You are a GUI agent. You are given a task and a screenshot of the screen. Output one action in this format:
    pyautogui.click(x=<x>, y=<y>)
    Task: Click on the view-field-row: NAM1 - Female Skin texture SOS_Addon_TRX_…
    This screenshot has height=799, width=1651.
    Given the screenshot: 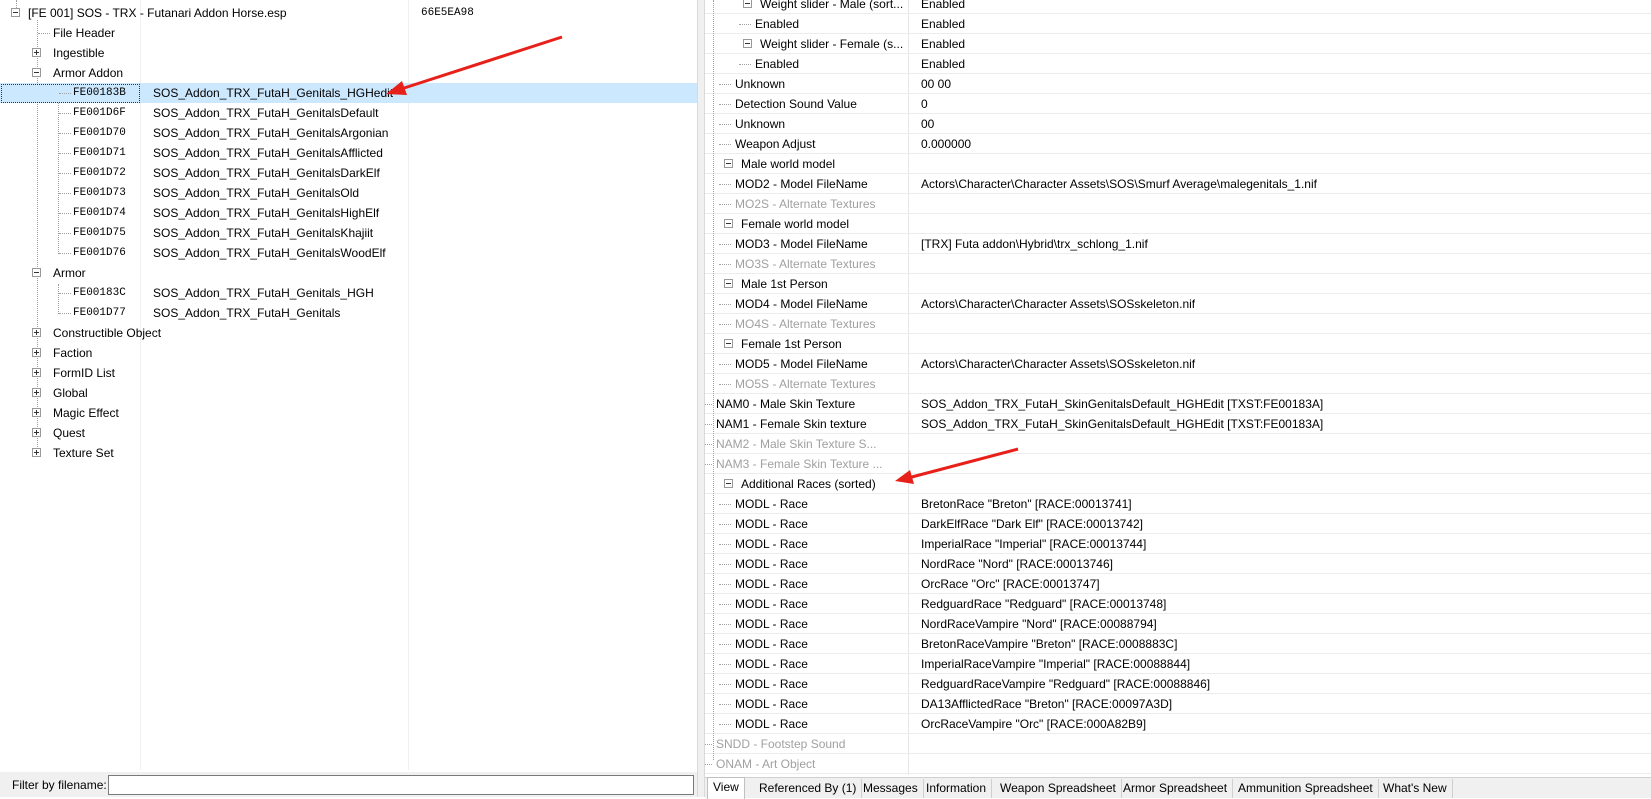 What is the action you would take?
    pyautogui.click(x=1178, y=424)
    